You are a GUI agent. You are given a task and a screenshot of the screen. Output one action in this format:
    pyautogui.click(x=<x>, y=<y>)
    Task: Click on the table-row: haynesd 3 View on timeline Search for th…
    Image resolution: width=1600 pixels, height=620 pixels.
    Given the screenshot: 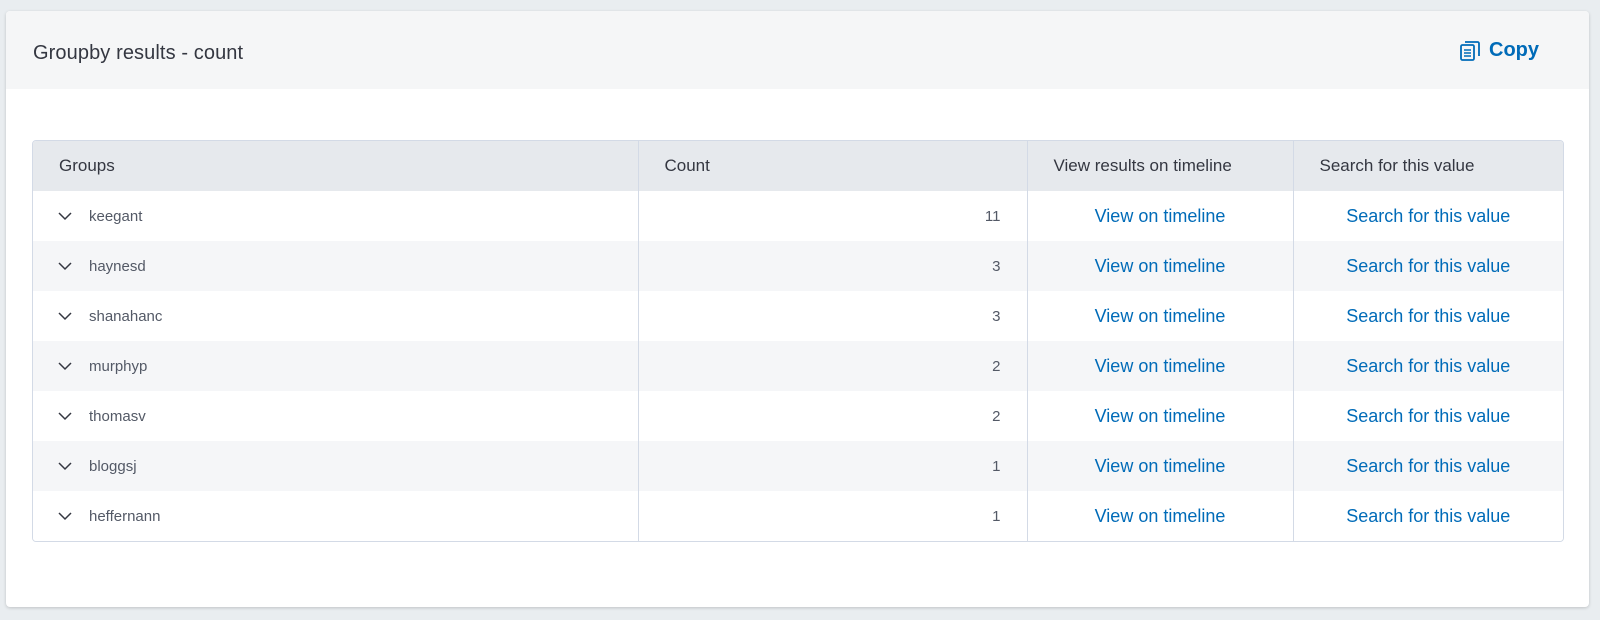 What is the action you would take?
    pyautogui.click(x=798, y=266)
    